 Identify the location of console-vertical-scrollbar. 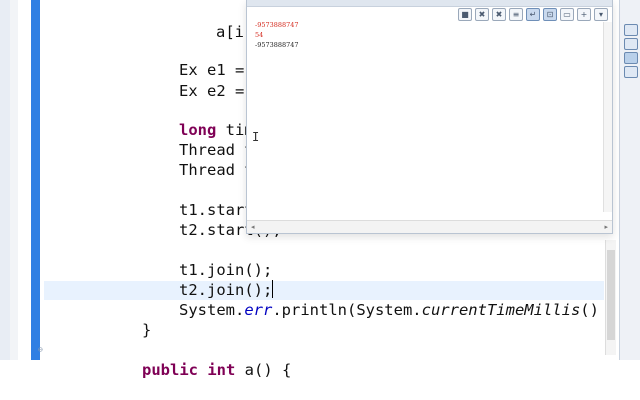
(607, 117).